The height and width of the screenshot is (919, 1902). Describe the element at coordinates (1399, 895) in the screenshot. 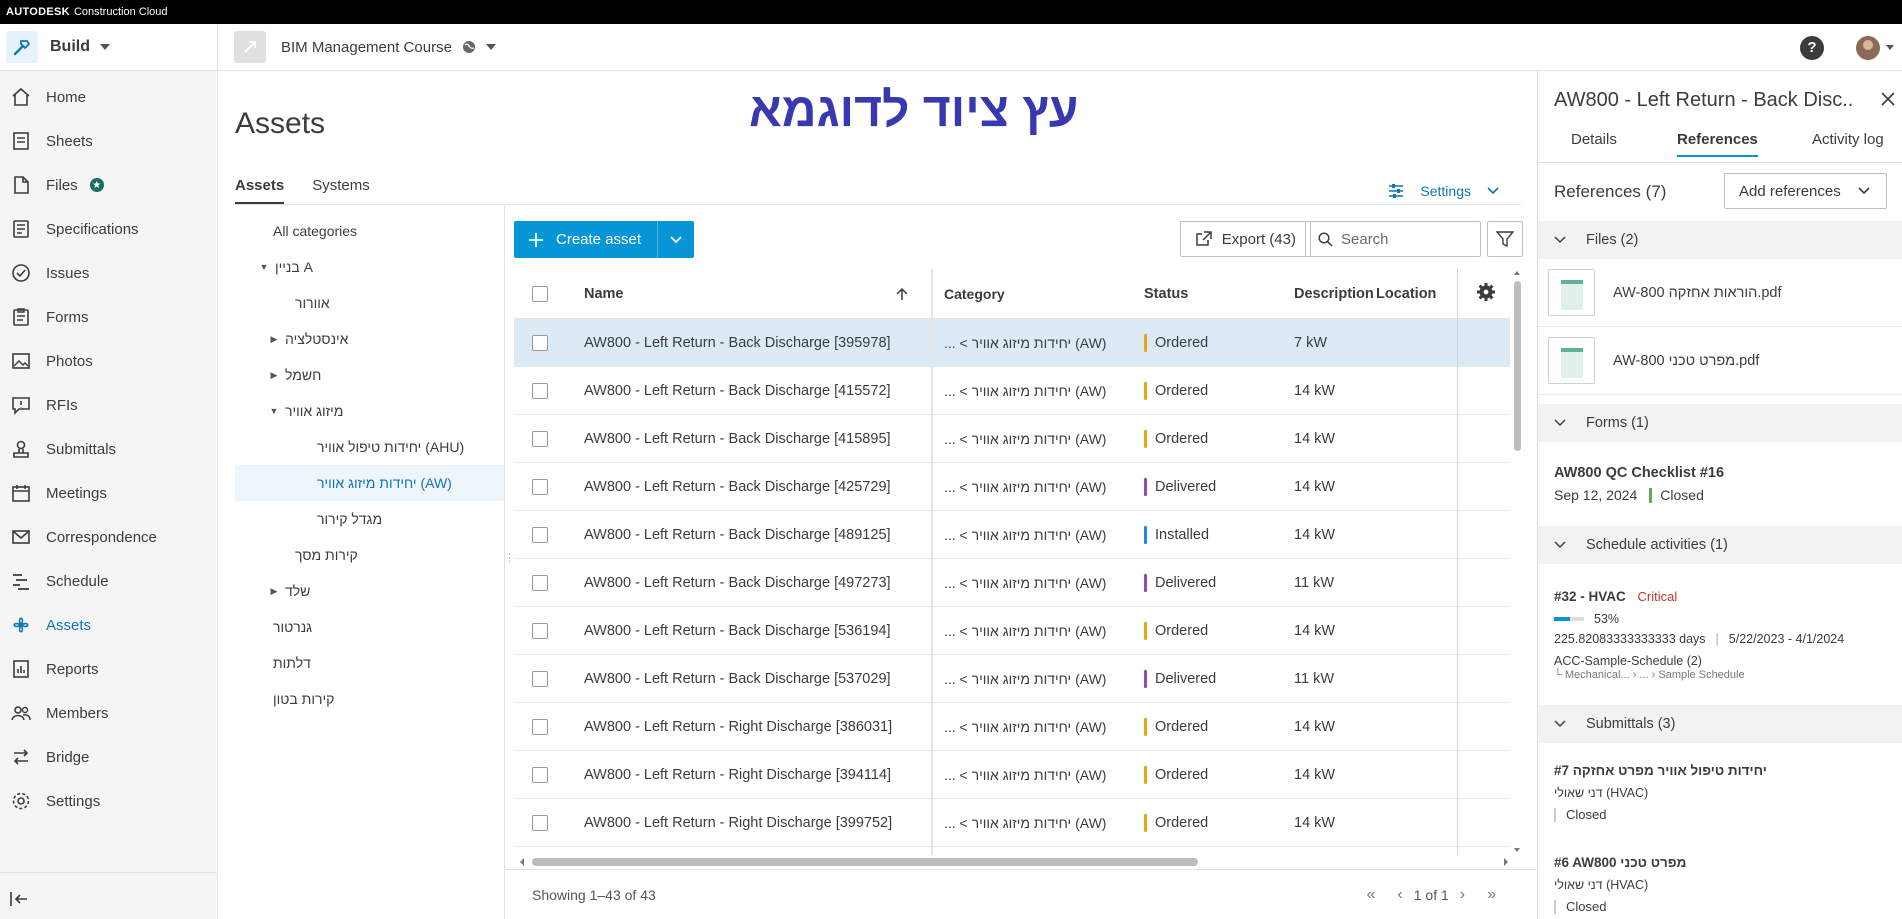

I see `prev-page-icon: ‹` at that location.